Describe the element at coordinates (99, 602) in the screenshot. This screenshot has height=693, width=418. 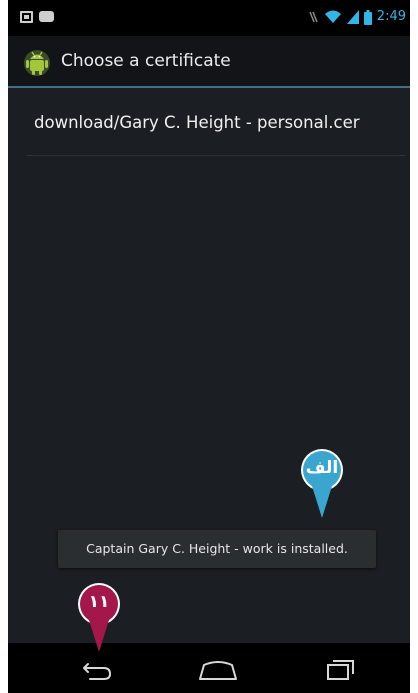
I see `callout-label: ۱۱` at that location.